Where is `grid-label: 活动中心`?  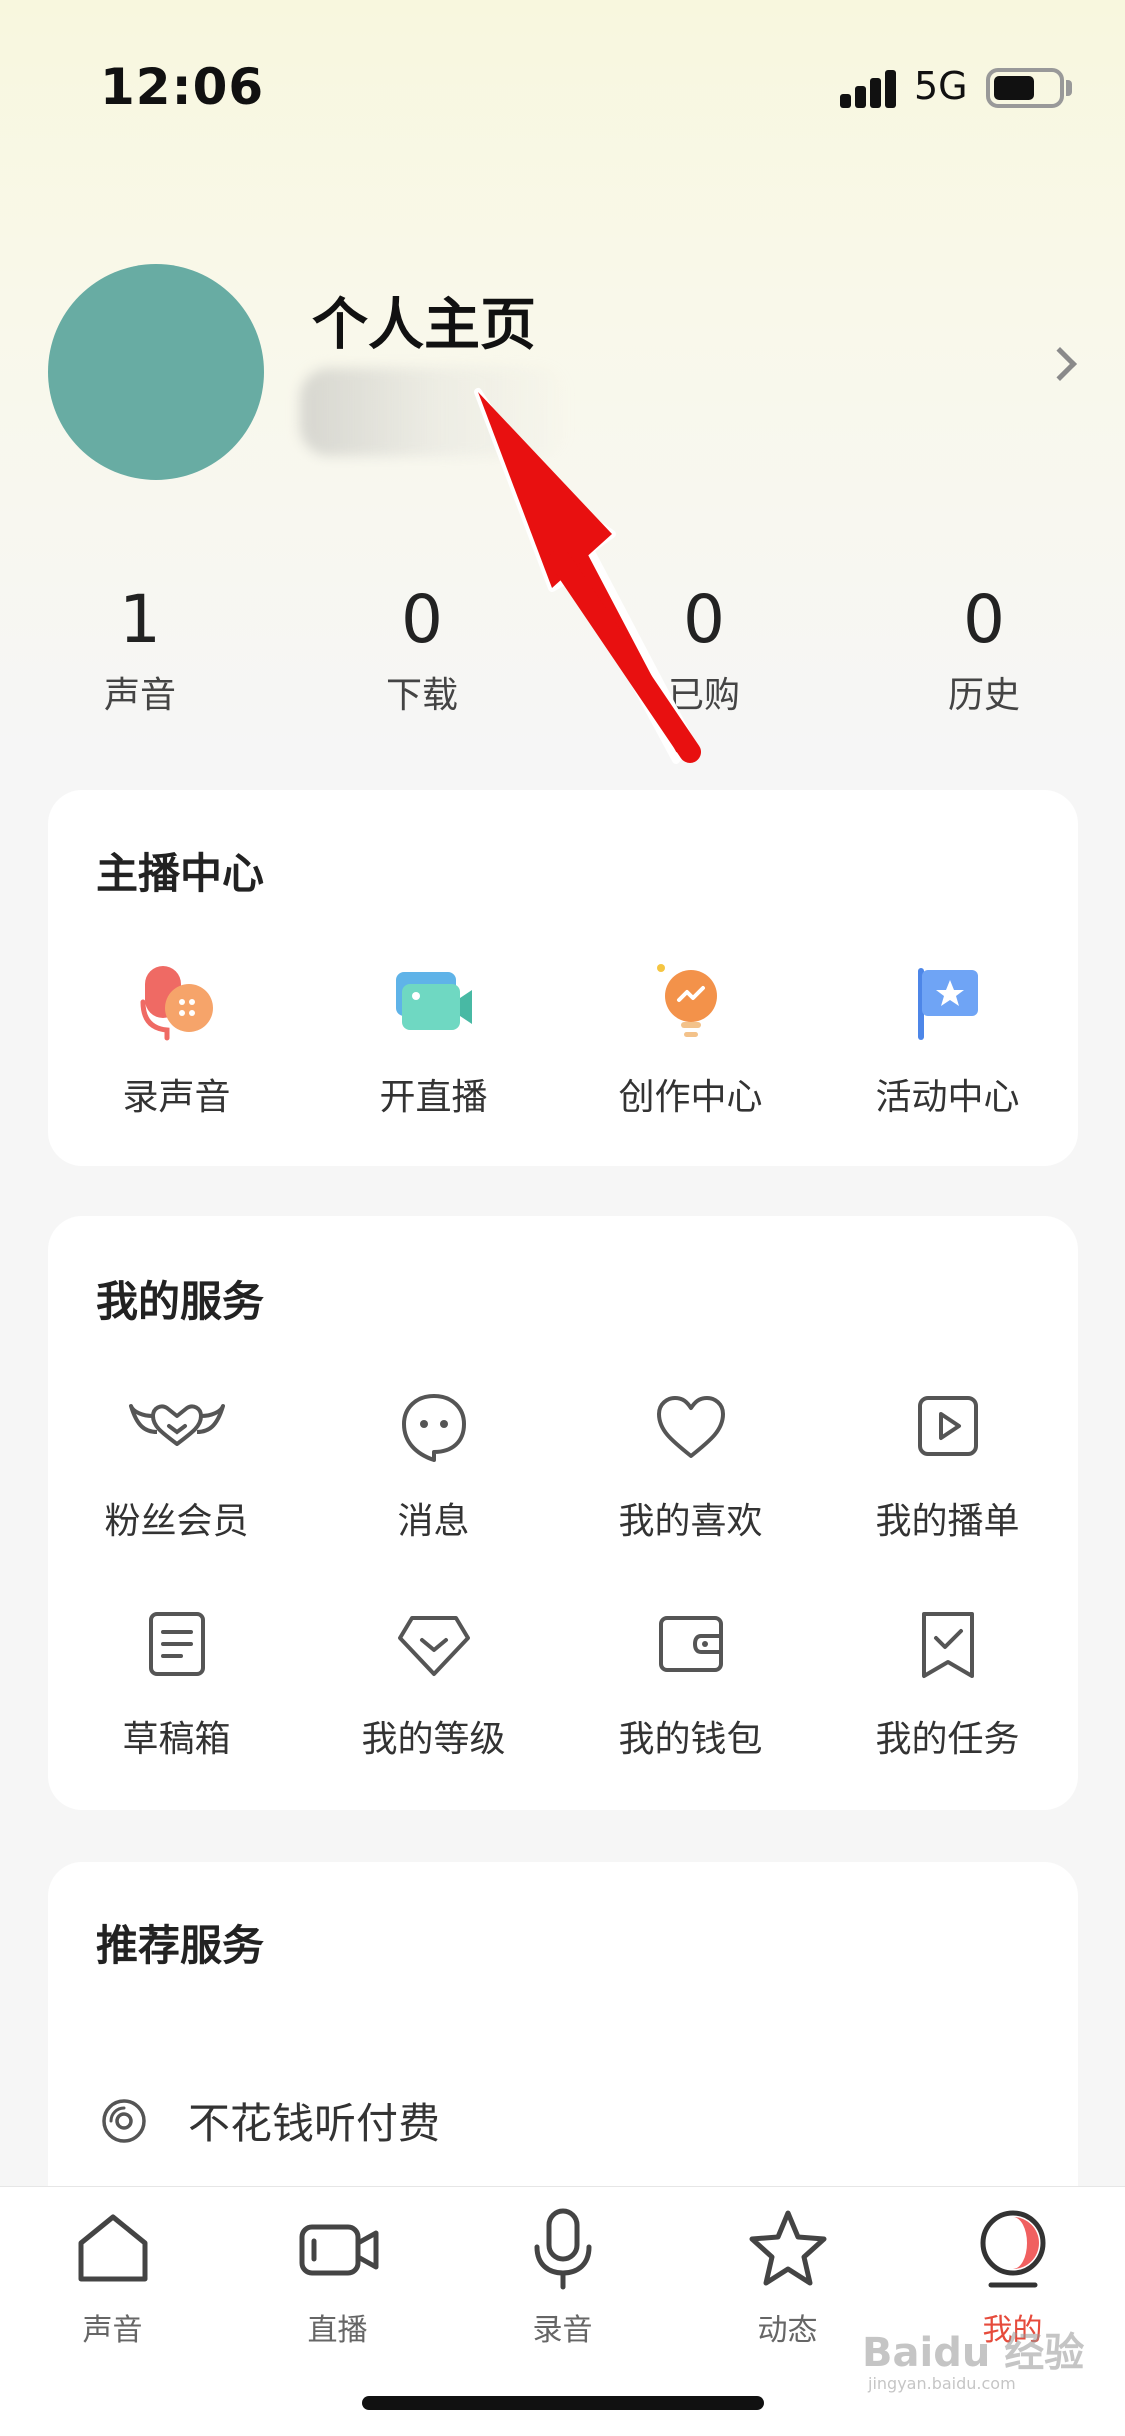 grid-label: 活动中心 is located at coordinates (947, 1097).